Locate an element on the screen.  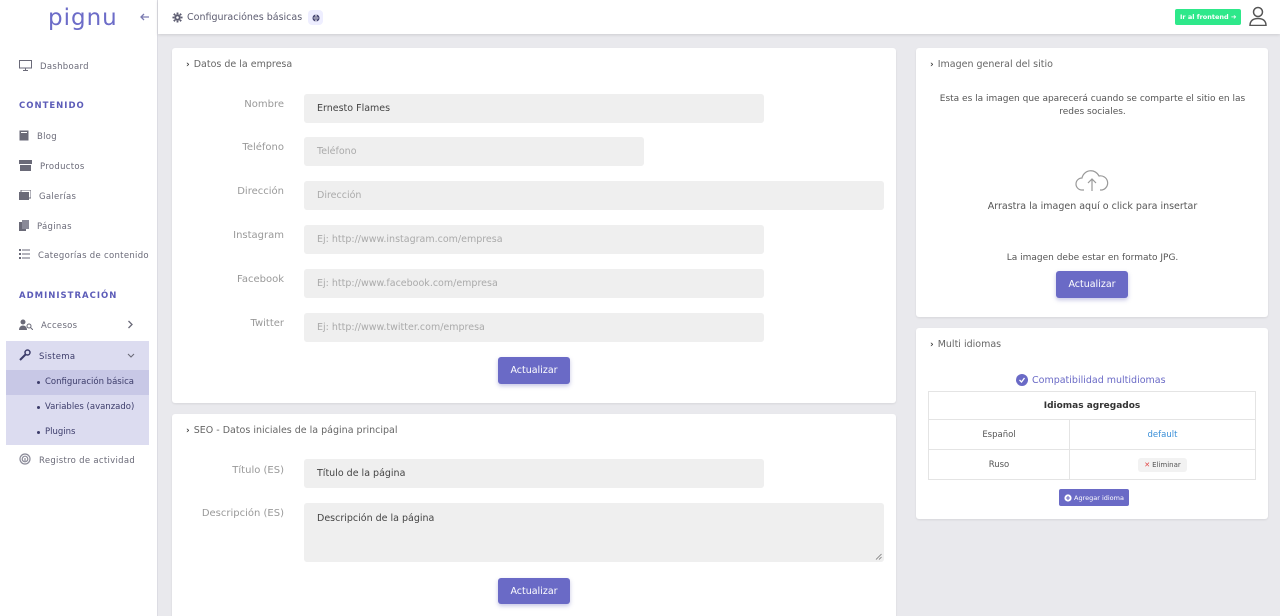
sidebar-item-label: Blog is located at coordinates (47, 137).